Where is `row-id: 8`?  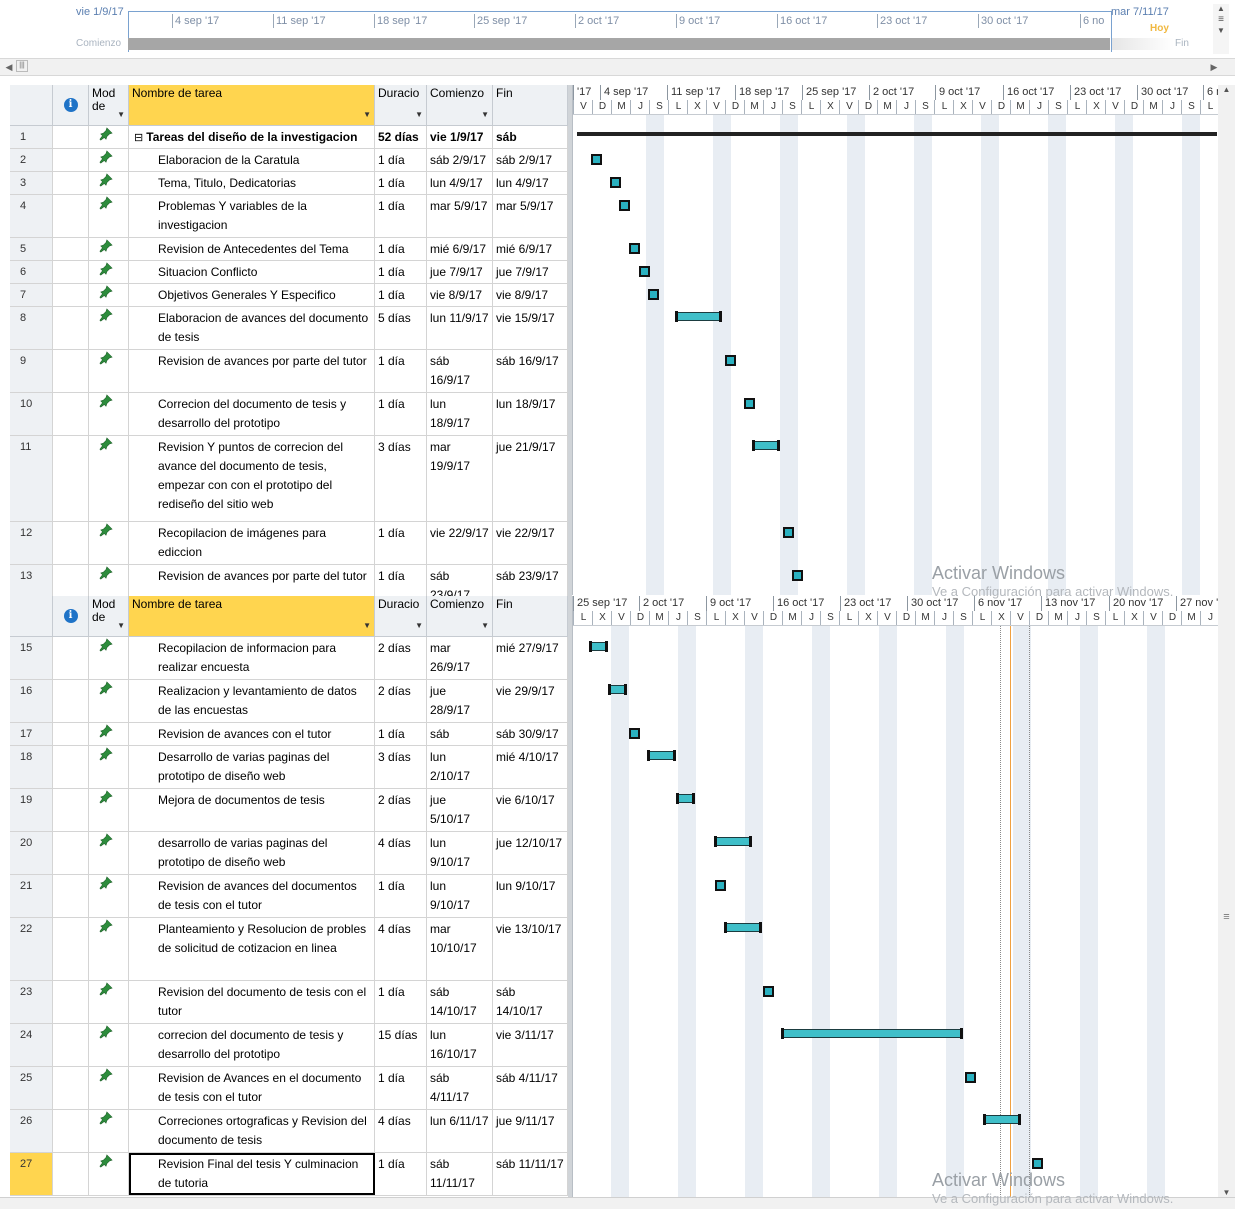 row-id: 8 is located at coordinates (31, 328).